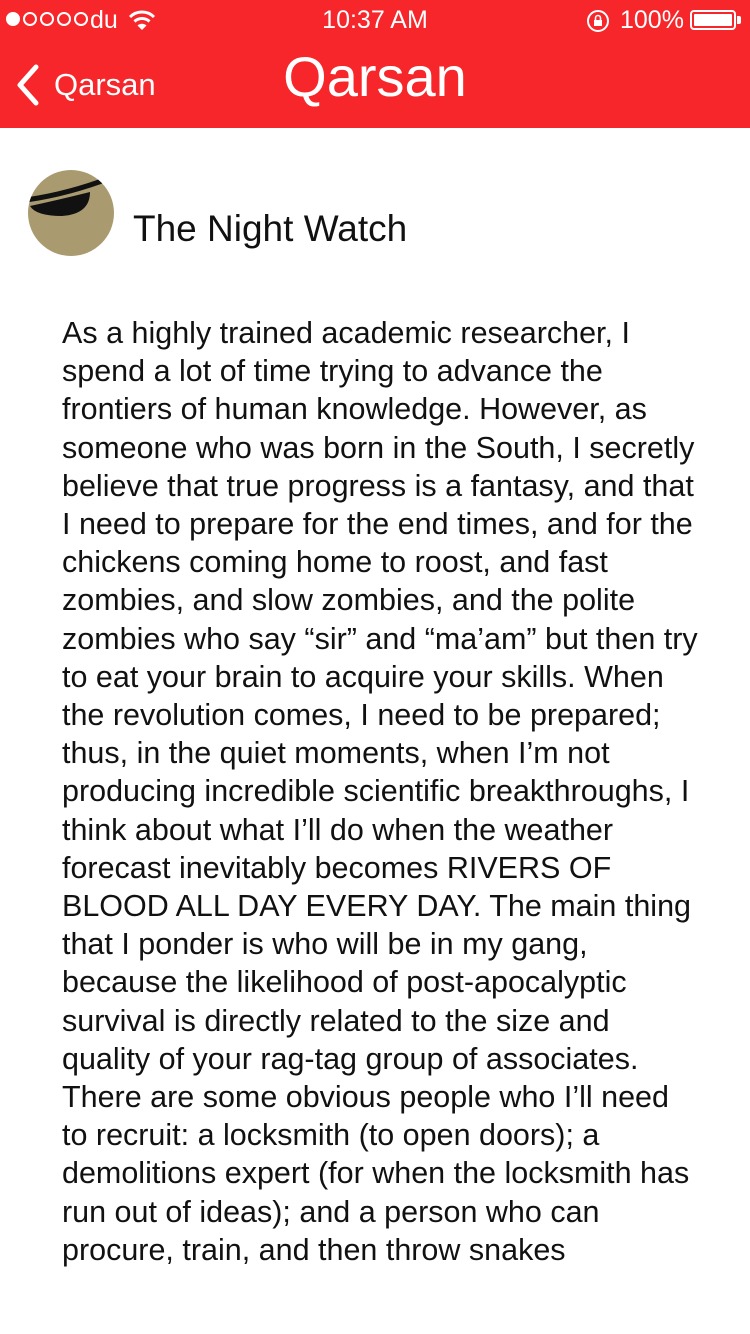 Image resolution: width=750 pixels, height=1334 pixels. What do you see at coordinates (713, 20) in the screenshot?
I see `battery-icon` at bounding box center [713, 20].